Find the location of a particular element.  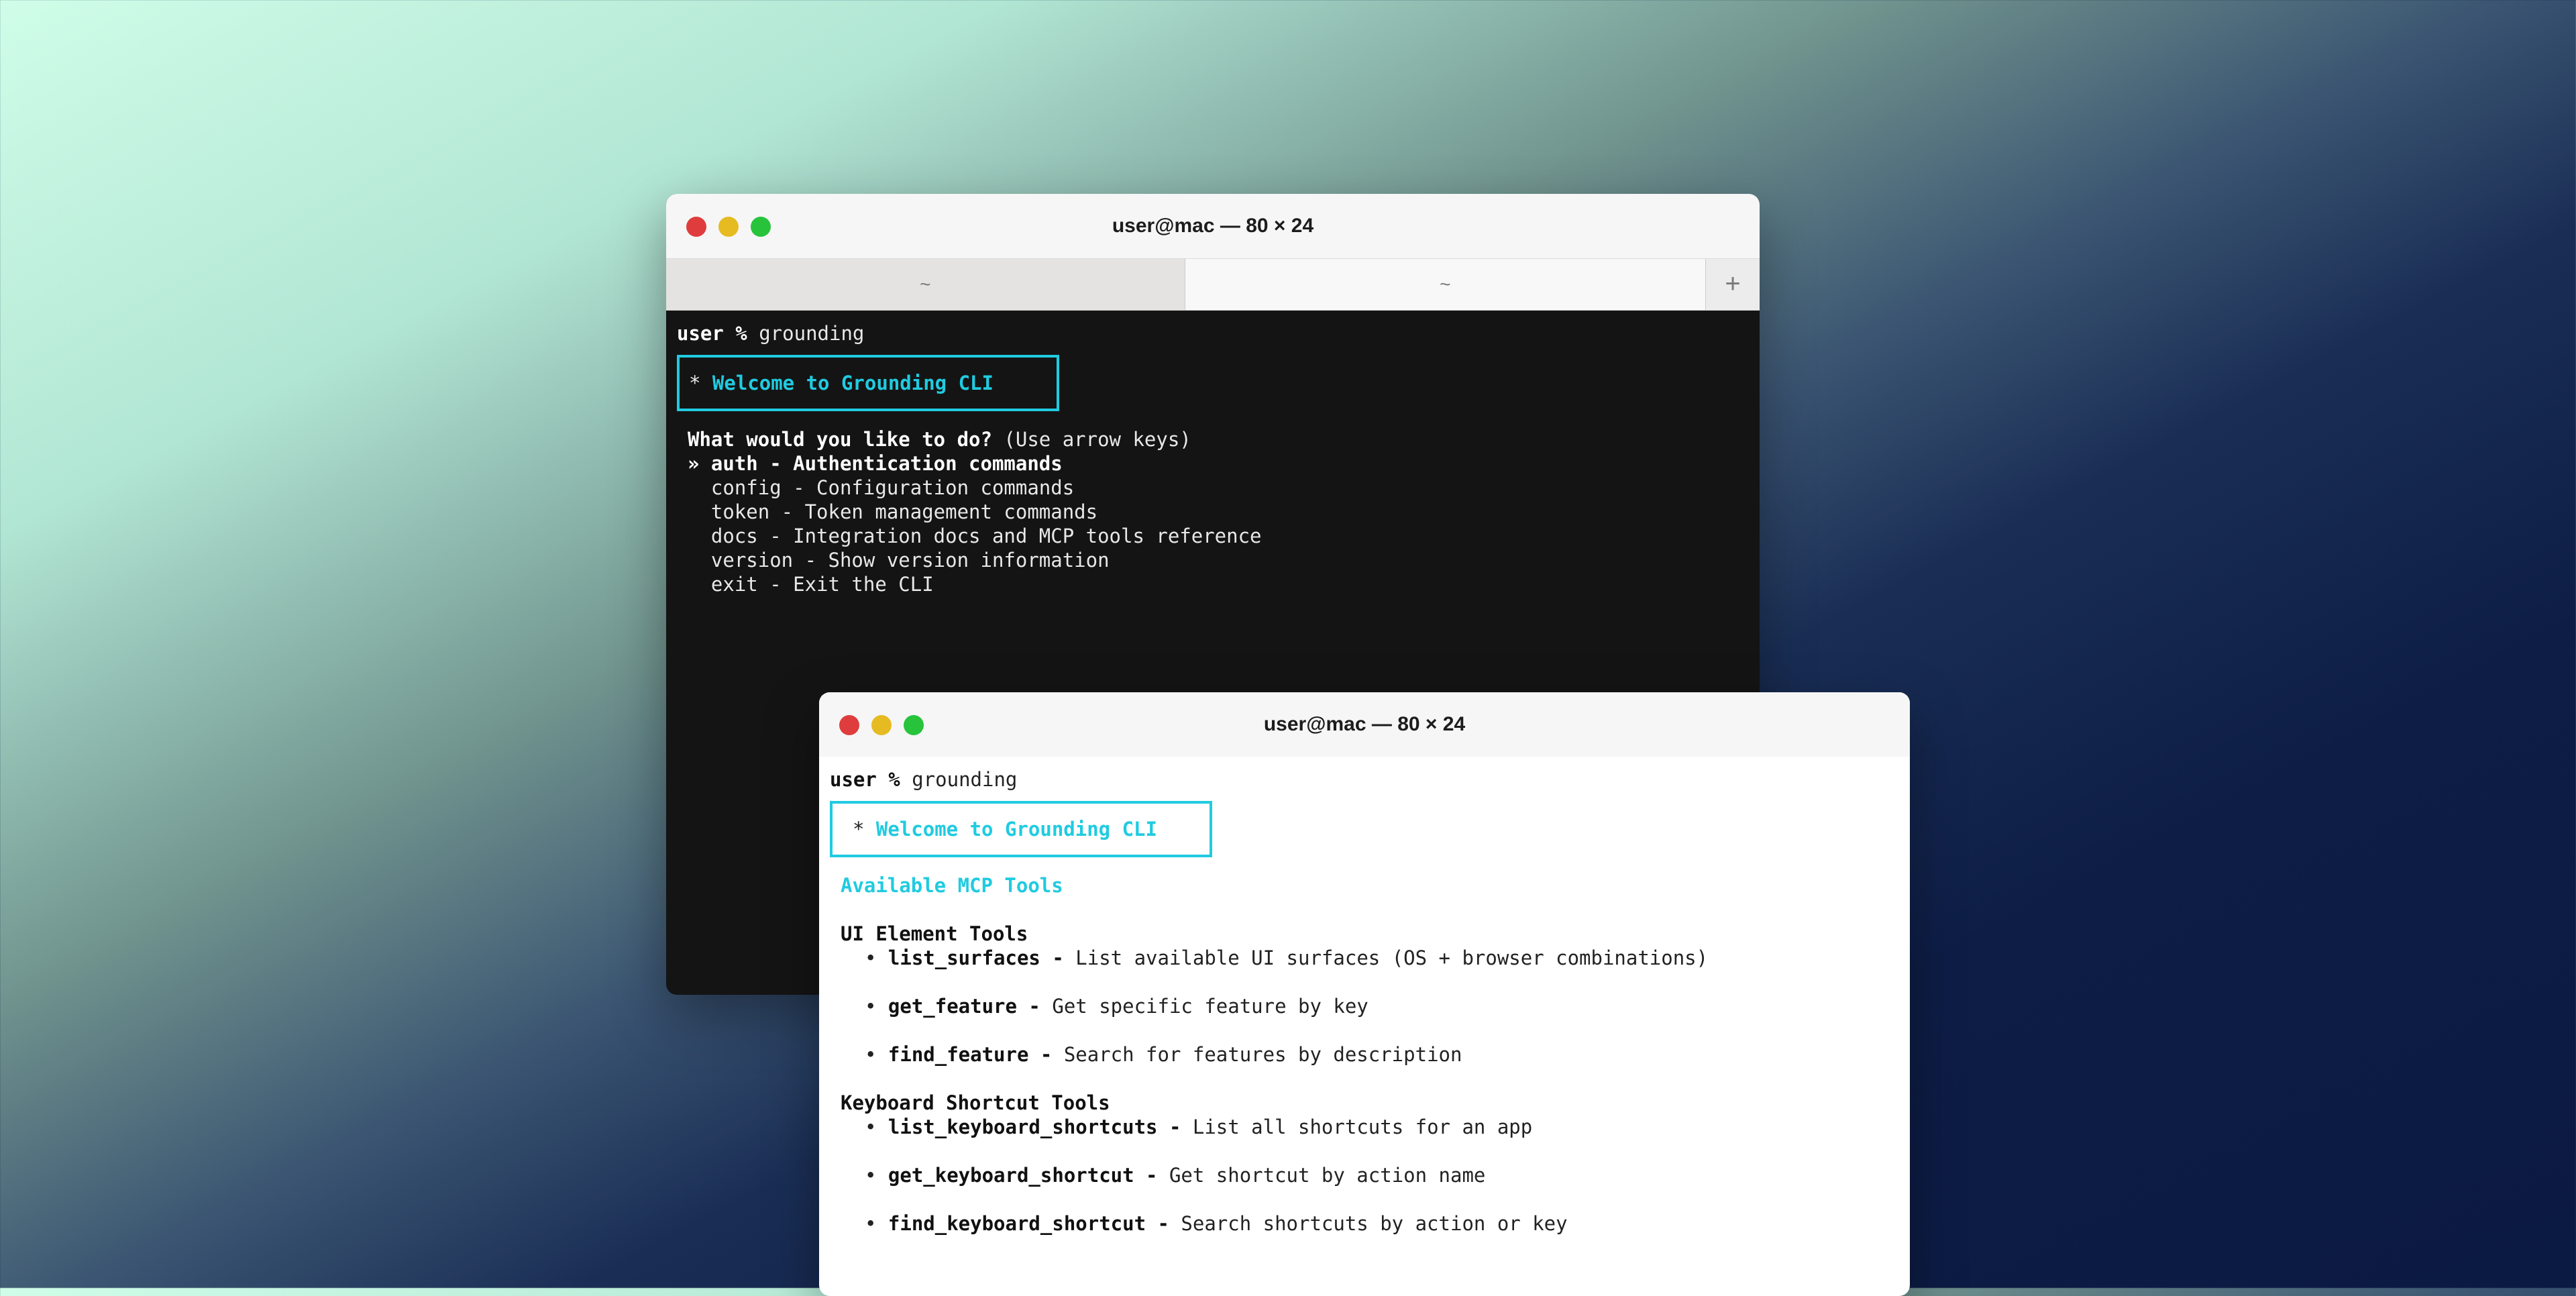

tool-name: list_keyboard_shortcuts - is located at coordinates (1034, 1127).